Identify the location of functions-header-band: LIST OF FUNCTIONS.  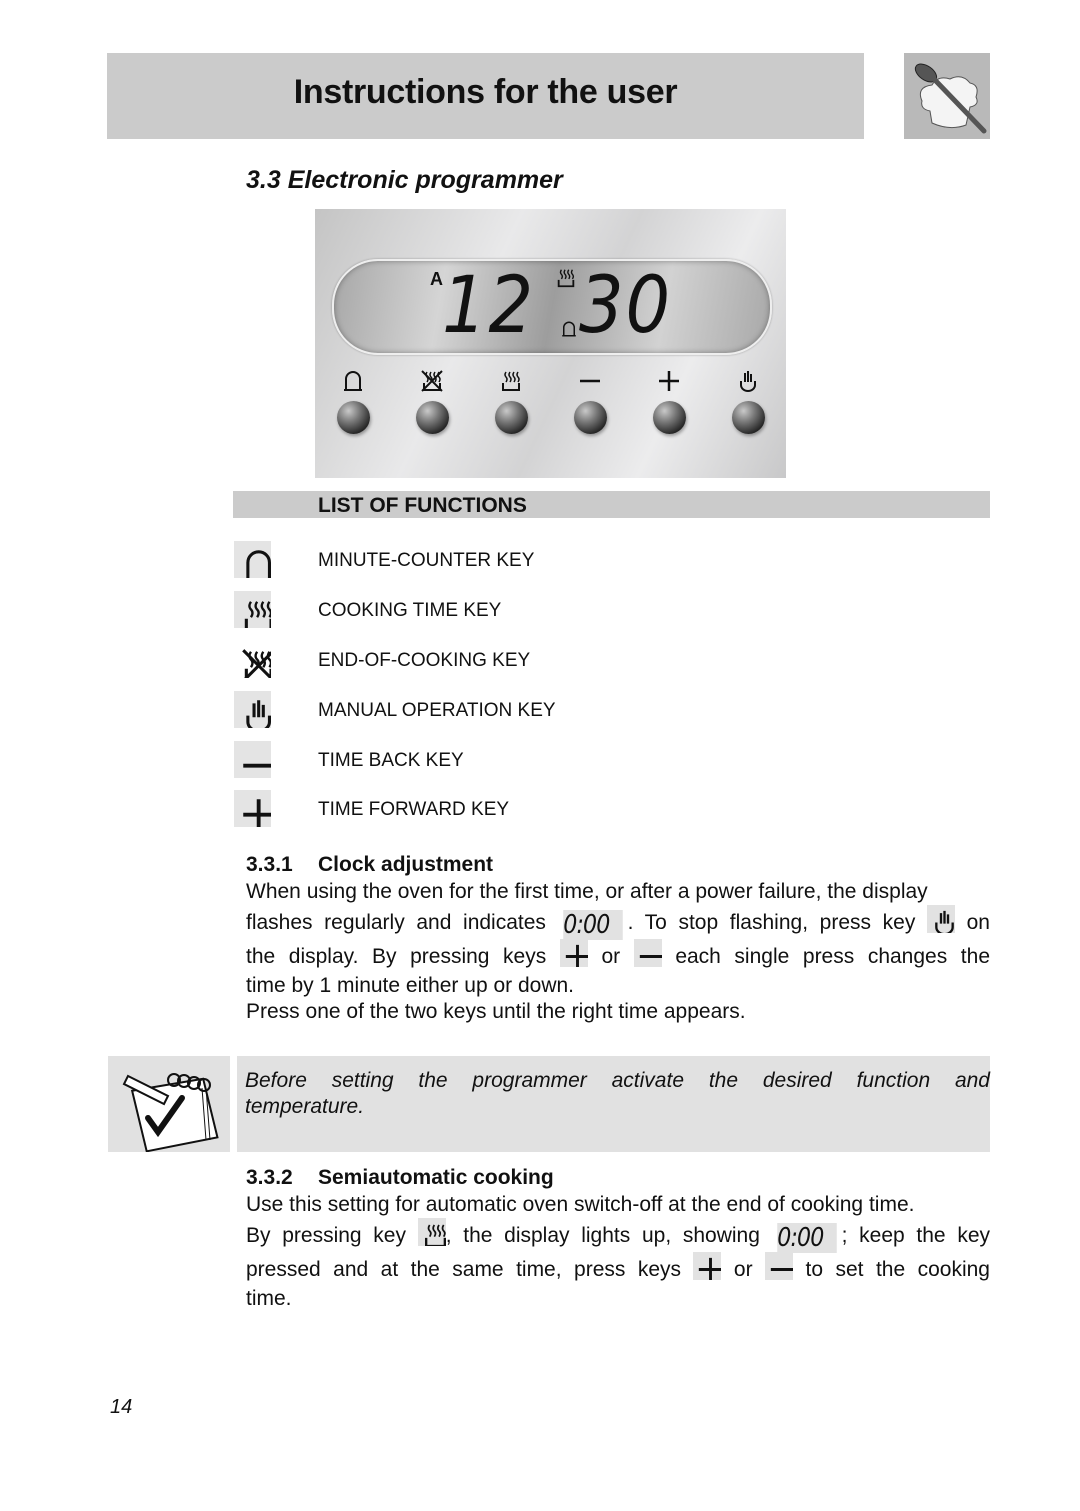
(611, 504).